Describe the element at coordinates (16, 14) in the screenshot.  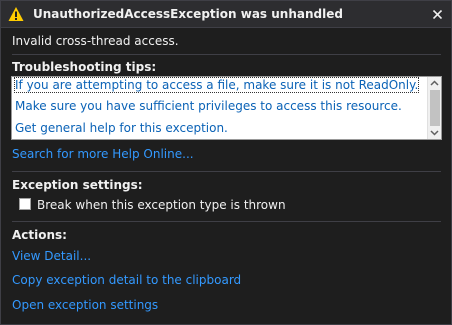
I see `warning-icon` at that location.